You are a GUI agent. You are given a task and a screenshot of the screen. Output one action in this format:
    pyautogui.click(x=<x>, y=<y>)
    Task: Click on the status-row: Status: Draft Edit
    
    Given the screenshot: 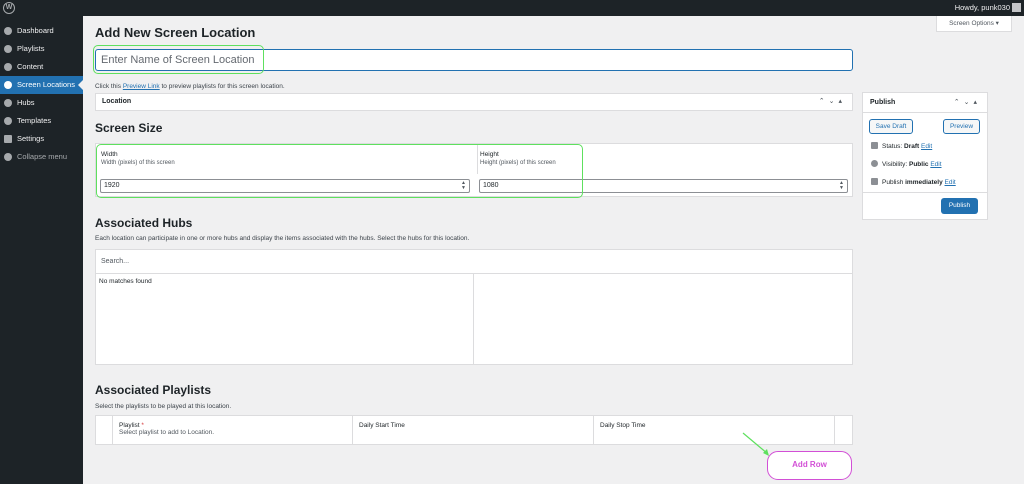 What is the action you would take?
    pyautogui.click(x=901, y=146)
    